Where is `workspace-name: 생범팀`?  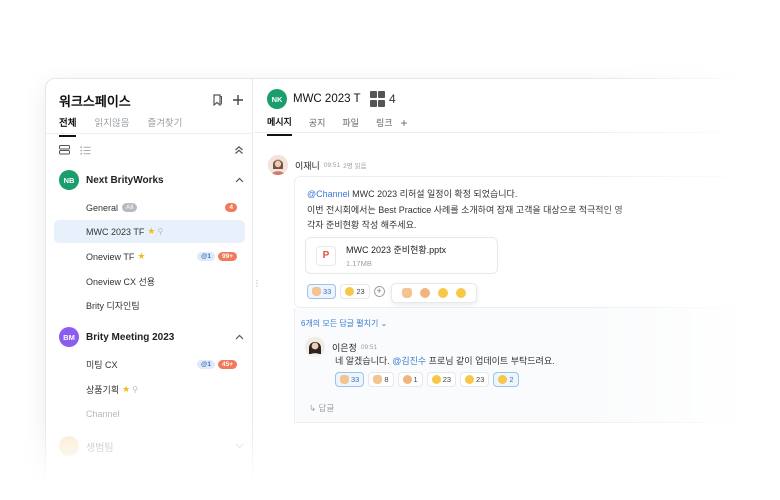
workspace-name: 생범팀 is located at coordinates (100, 448).